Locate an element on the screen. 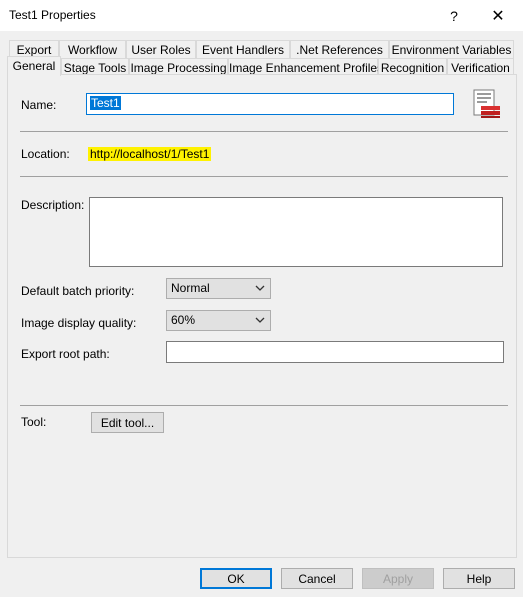 The width and height of the screenshot is (523, 597). name-input: Test1 is located at coordinates (270, 104).